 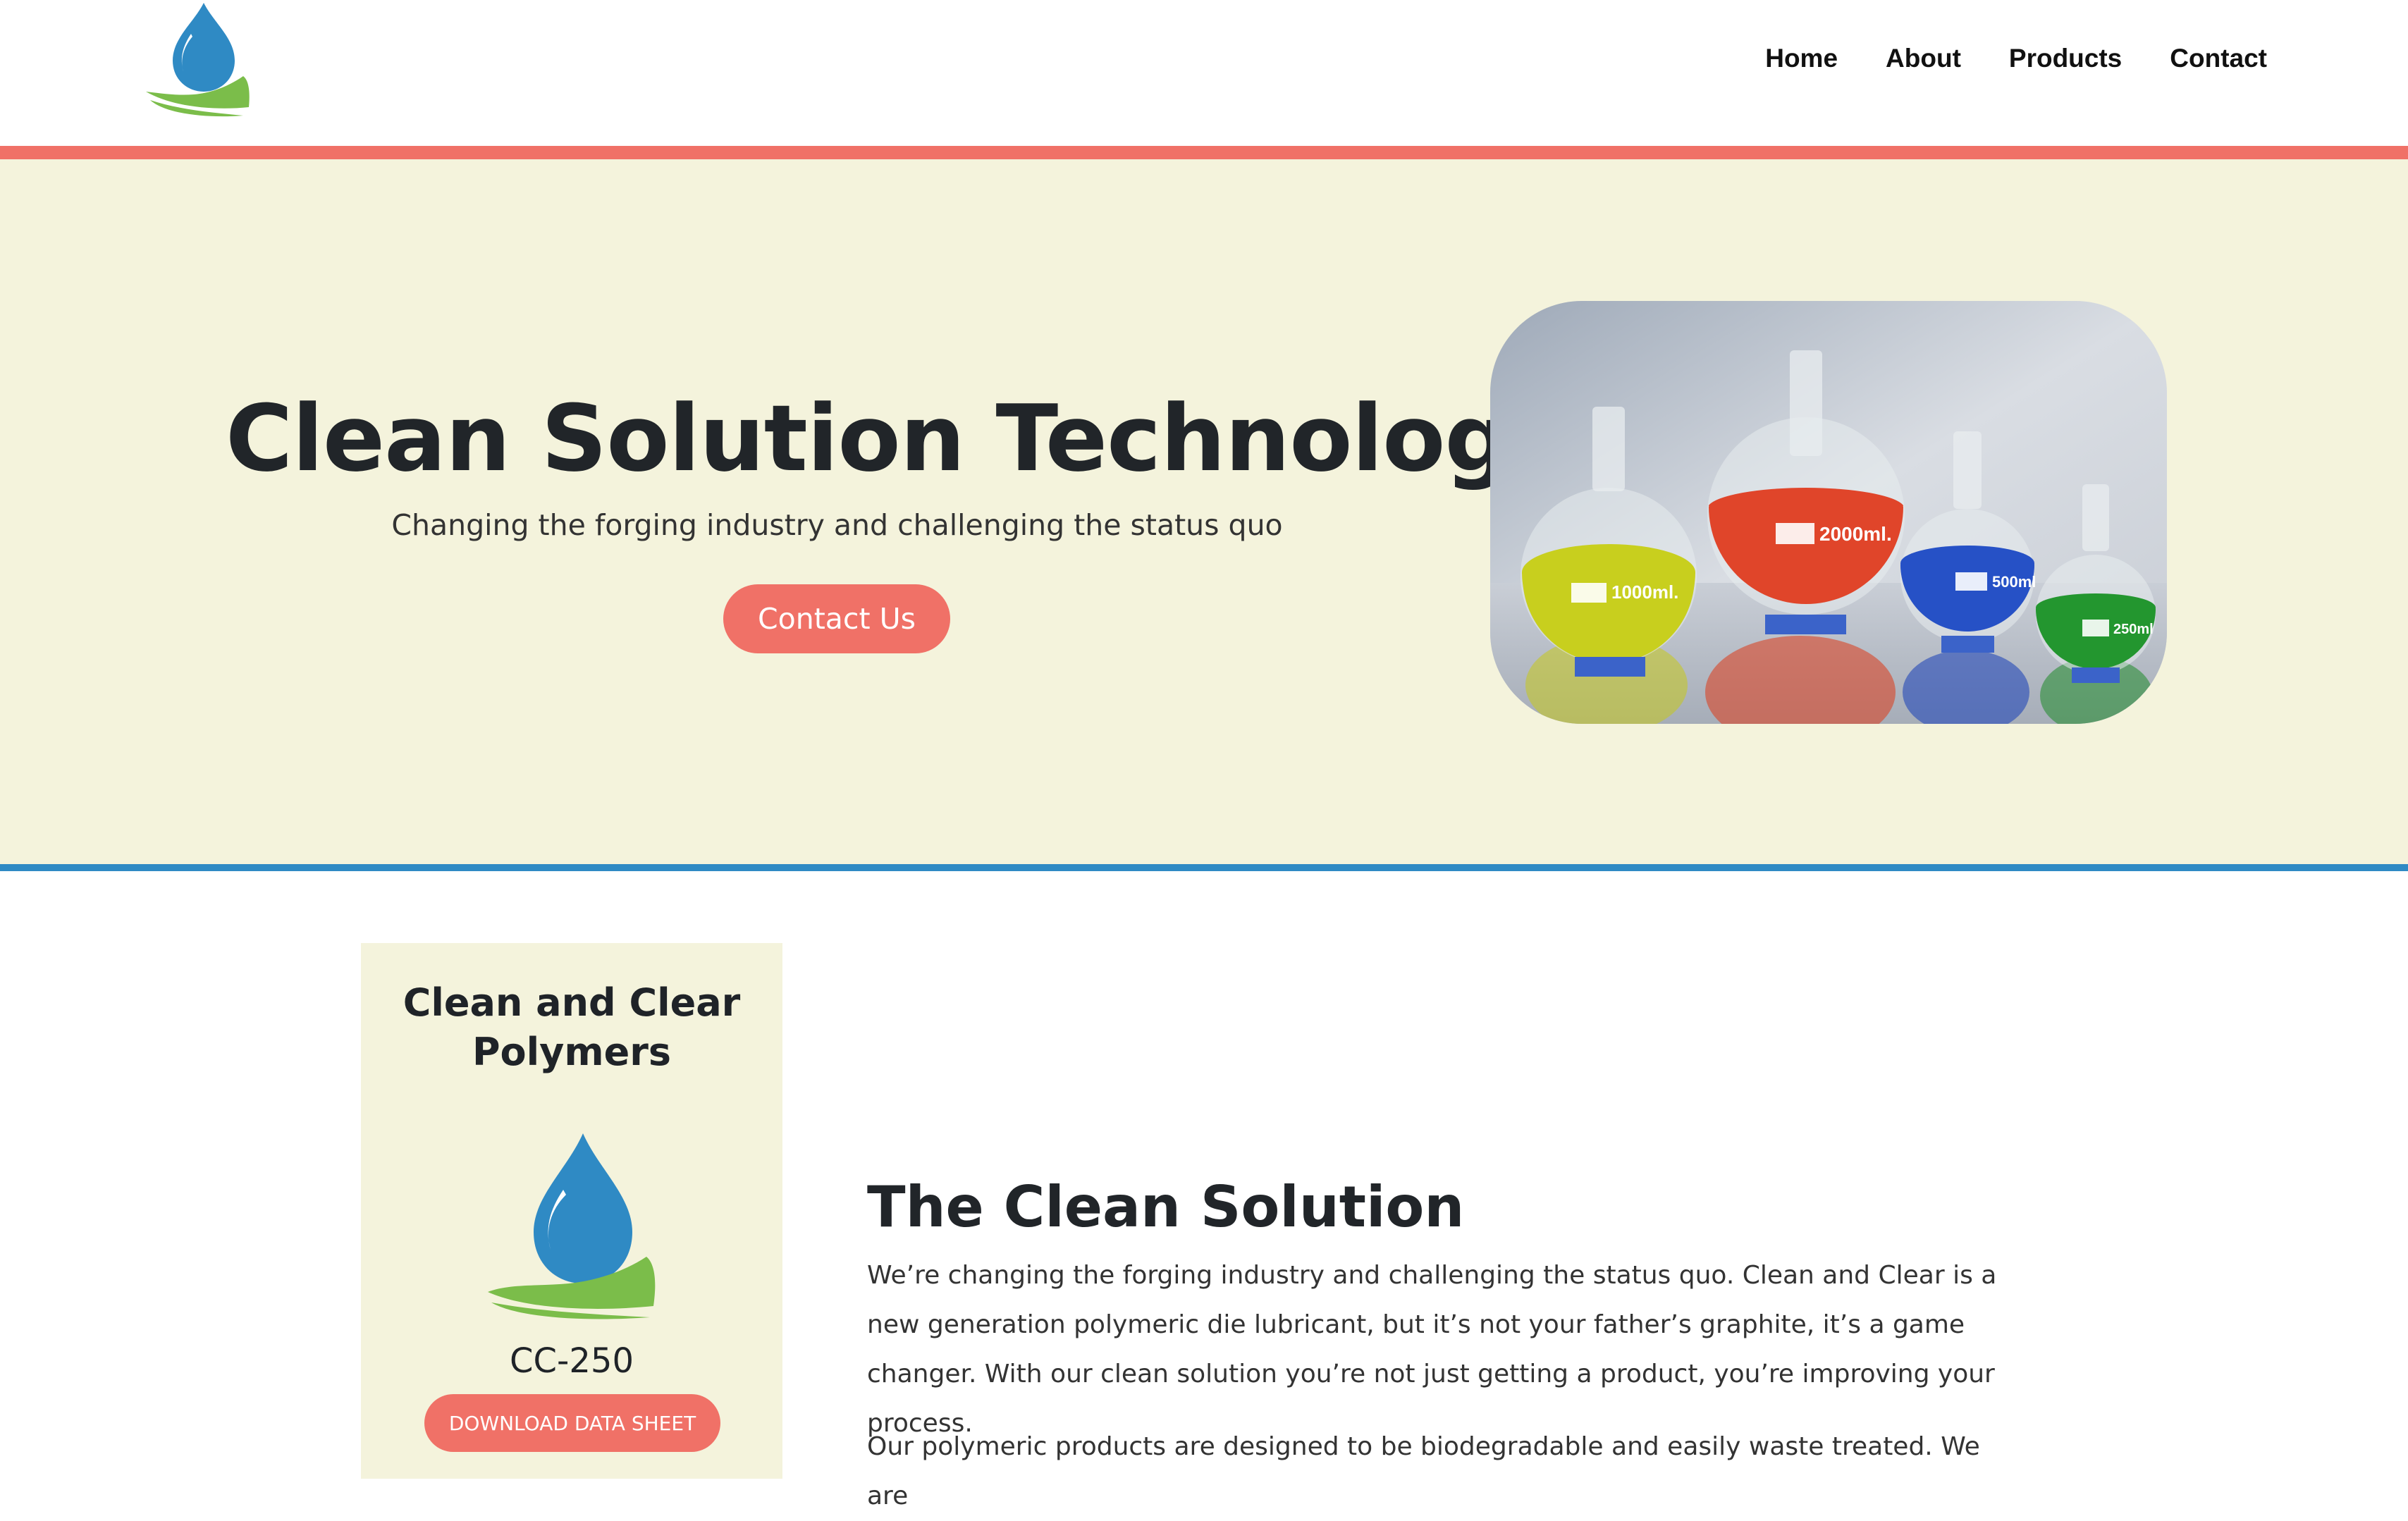 I want to click on flasks-illustration: 1000ml. 2000ml. 500ml 250ml, so click(x=1829, y=512).